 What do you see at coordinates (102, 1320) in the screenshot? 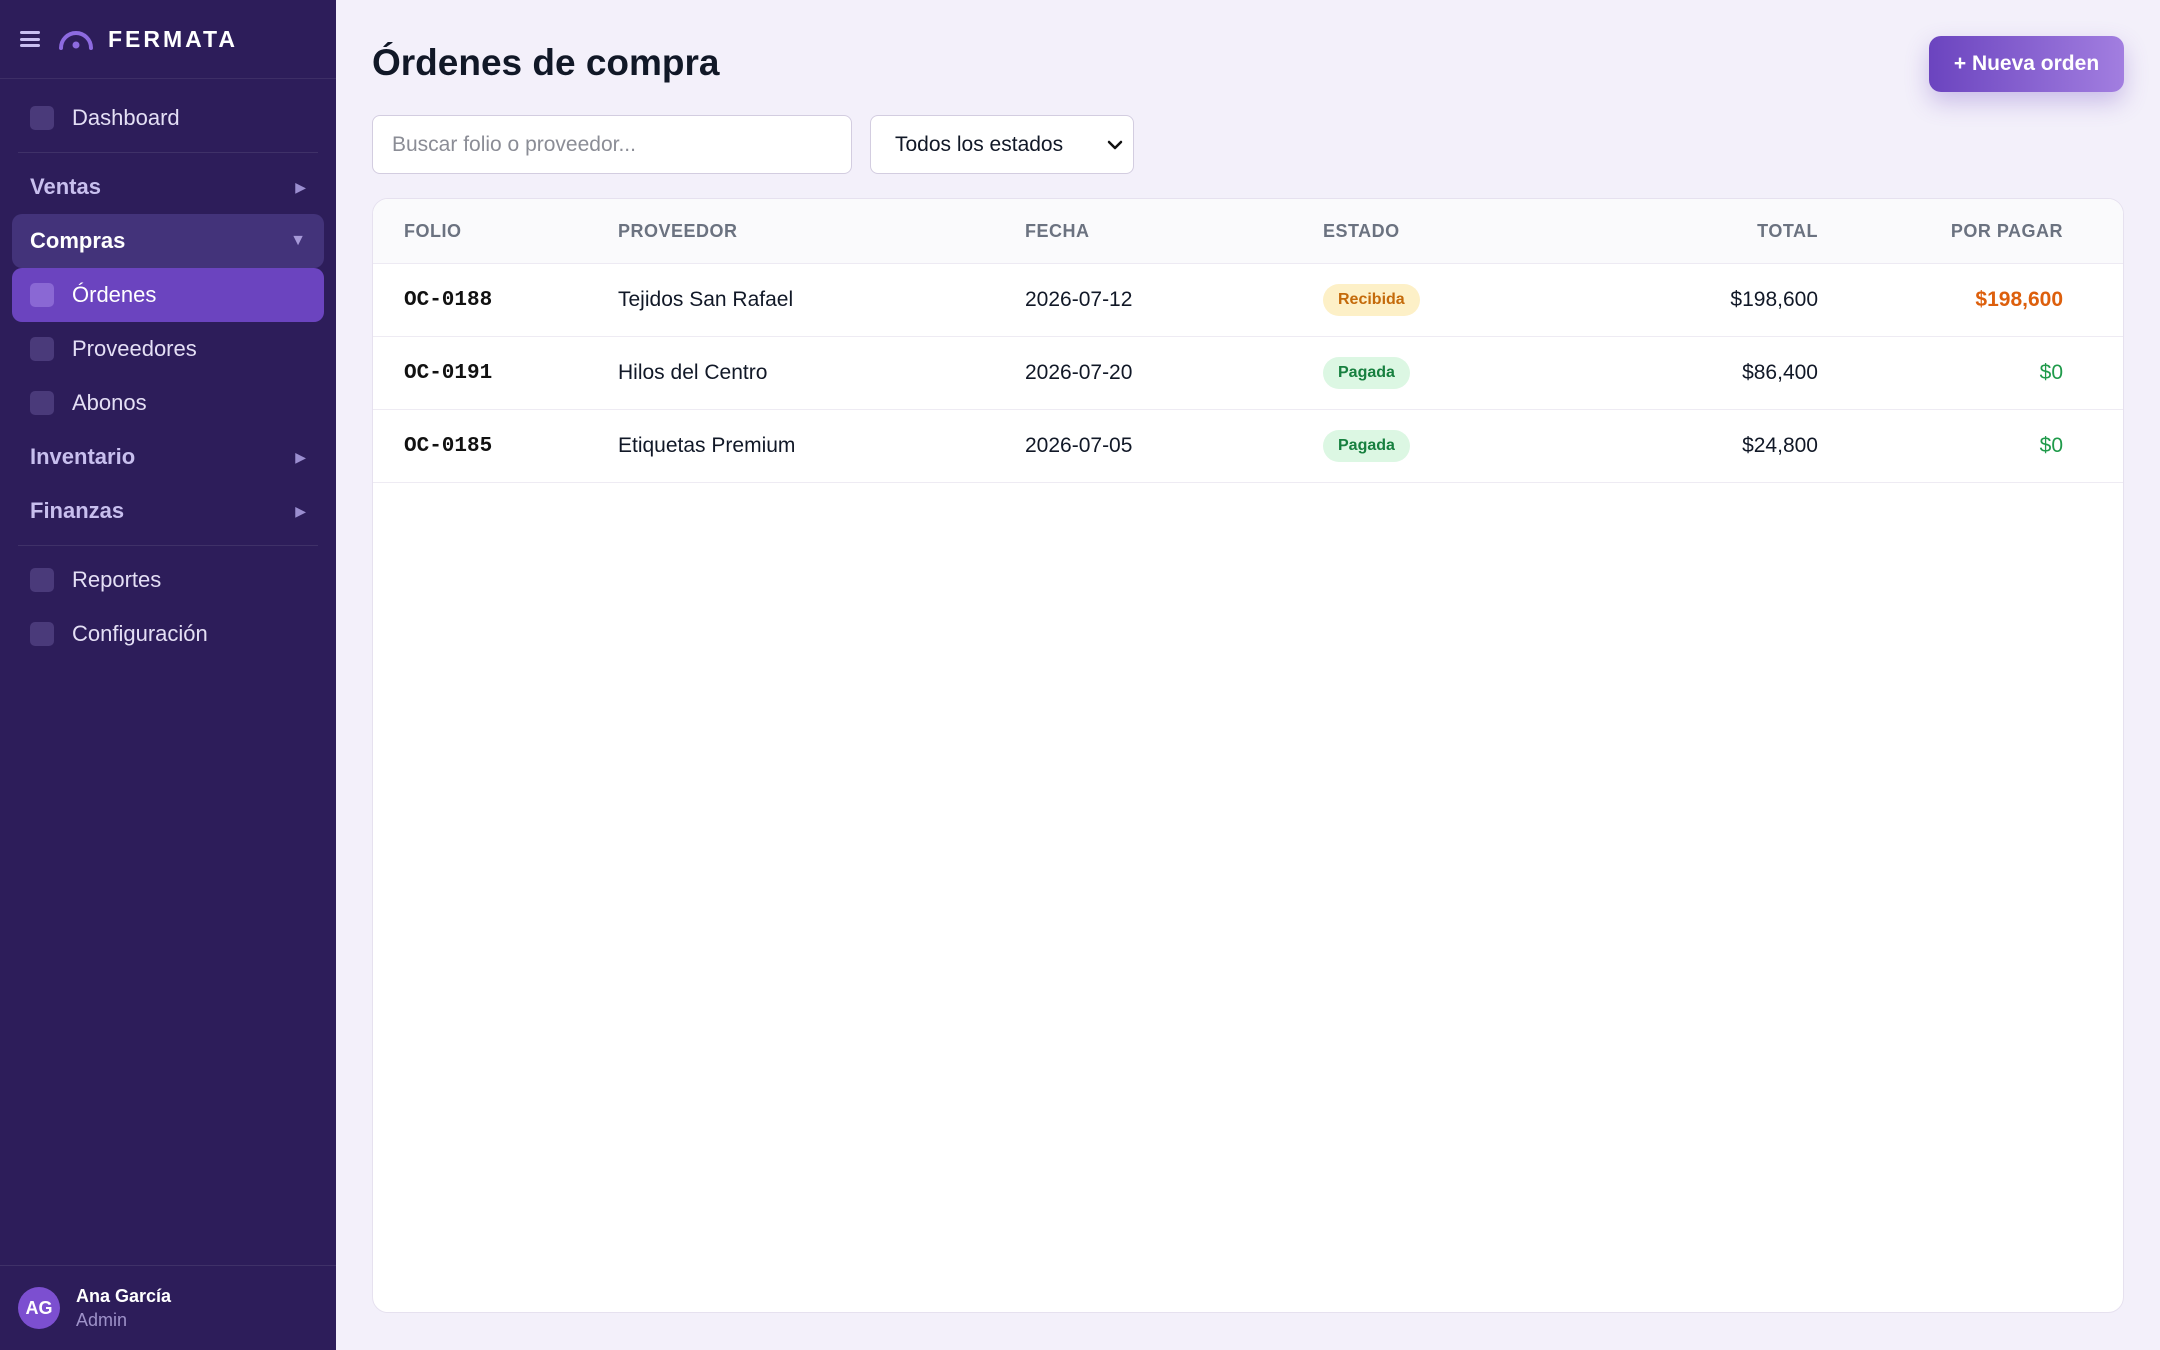
I see `user-role: Admin` at bounding box center [102, 1320].